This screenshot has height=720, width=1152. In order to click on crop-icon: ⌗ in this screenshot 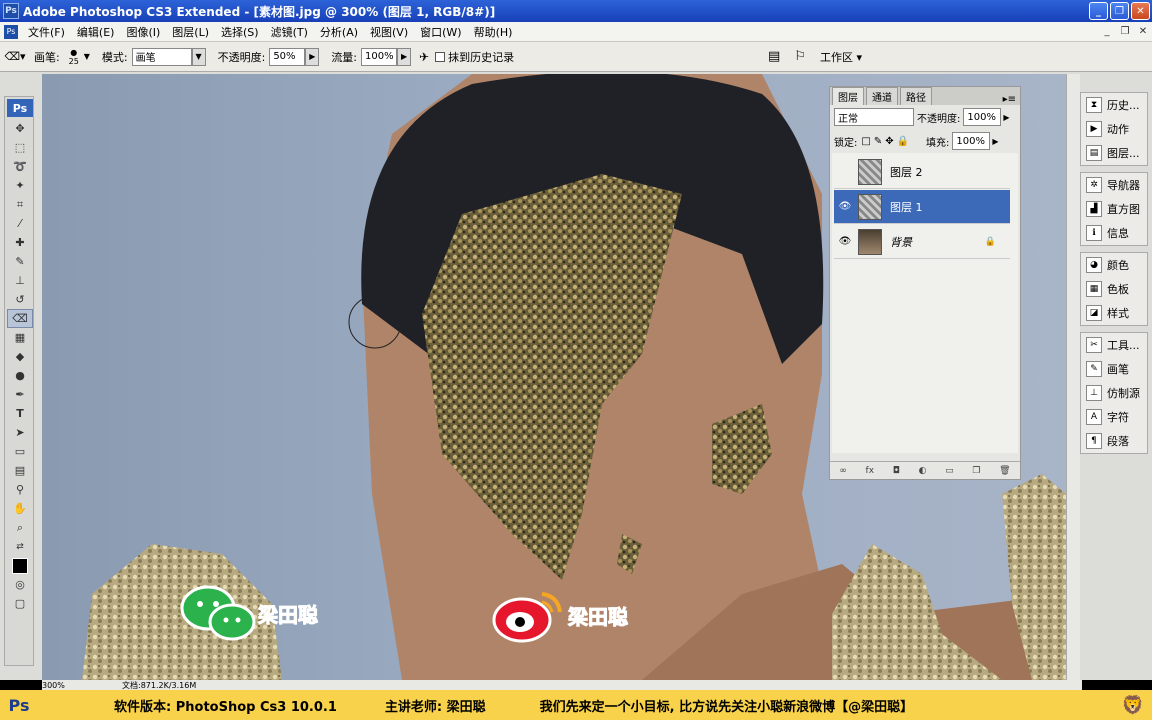, I will do `click(20, 204)`.